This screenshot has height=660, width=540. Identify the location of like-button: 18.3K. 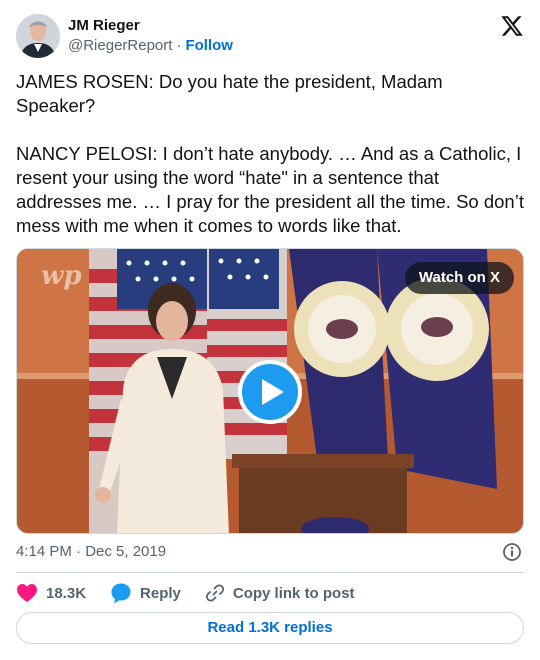
(51, 593).